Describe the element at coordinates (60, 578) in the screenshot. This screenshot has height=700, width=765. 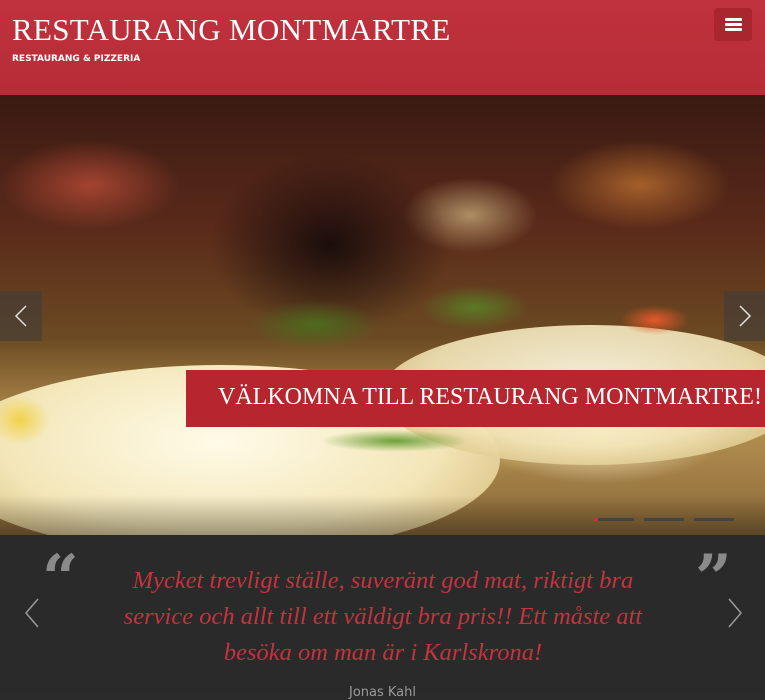
I see `open-quote-icon: “` at that location.